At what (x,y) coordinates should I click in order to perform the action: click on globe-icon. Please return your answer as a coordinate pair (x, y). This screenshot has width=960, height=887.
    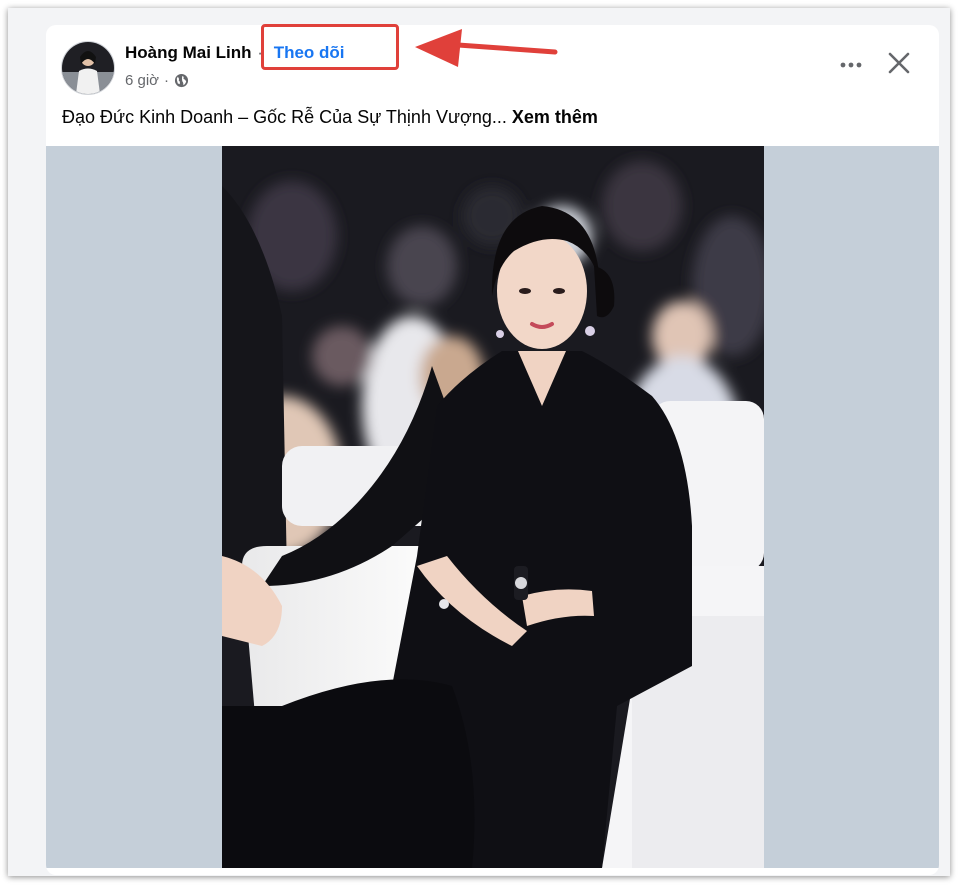
    Looking at the image, I should click on (181, 80).